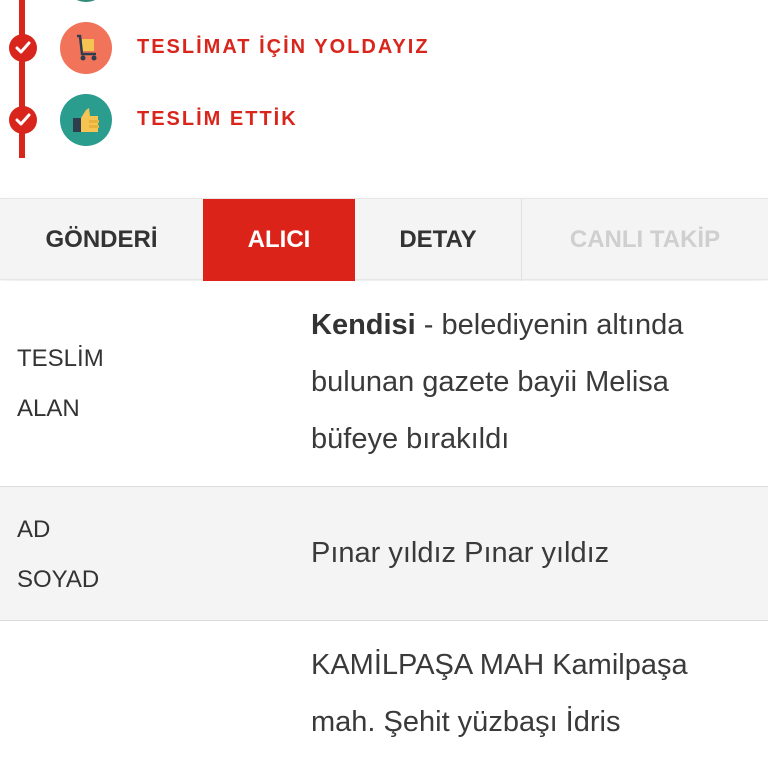 This screenshot has width=768, height=768. Describe the element at coordinates (645, 239) in the screenshot. I see `tab-live-tracking: CANLI TAKİP` at that location.